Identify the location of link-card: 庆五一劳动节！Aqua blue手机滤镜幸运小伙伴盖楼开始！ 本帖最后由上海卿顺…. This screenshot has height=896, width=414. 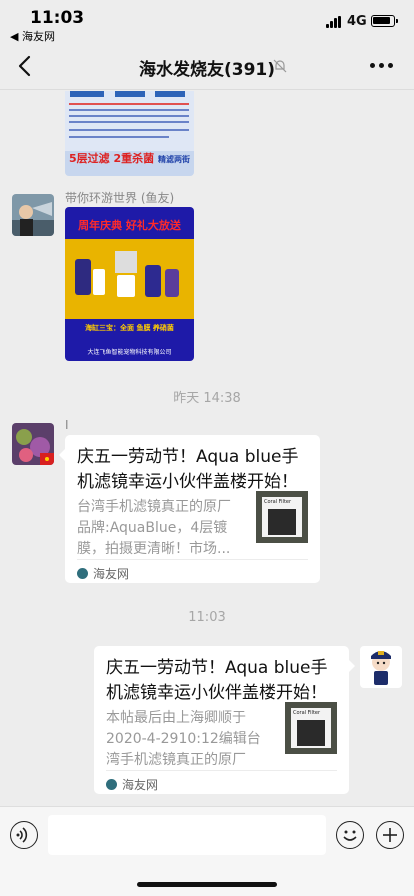
(224, 720).